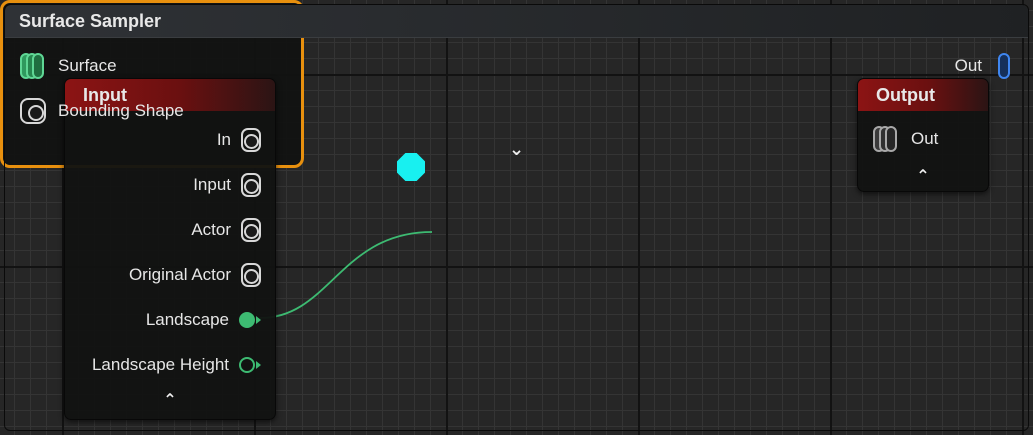 The width and height of the screenshot is (1033, 435). Describe the element at coordinates (32, 66) in the screenshot. I see `point-data-stack-icon` at that location.